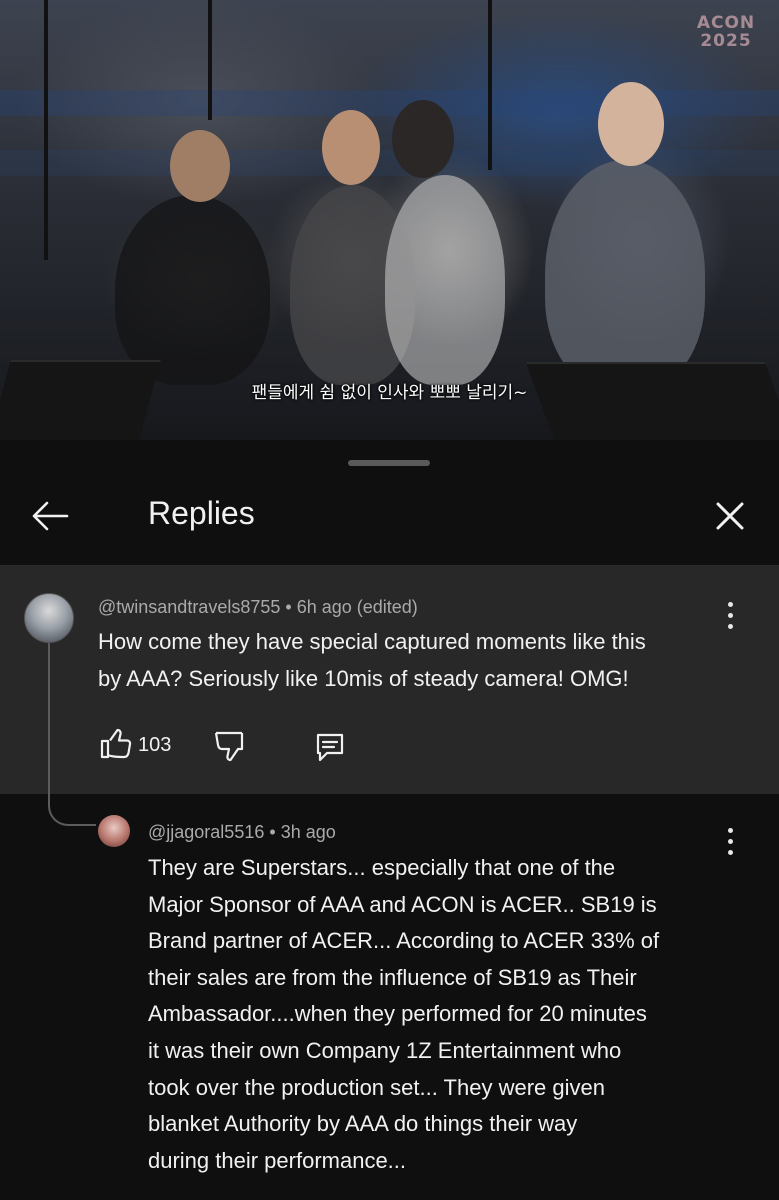 The width and height of the screenshot is (779, 1200). Describe the element at coordinates (308, 832) in the screenshot. I see `comment-time: 3h ago` at that location.